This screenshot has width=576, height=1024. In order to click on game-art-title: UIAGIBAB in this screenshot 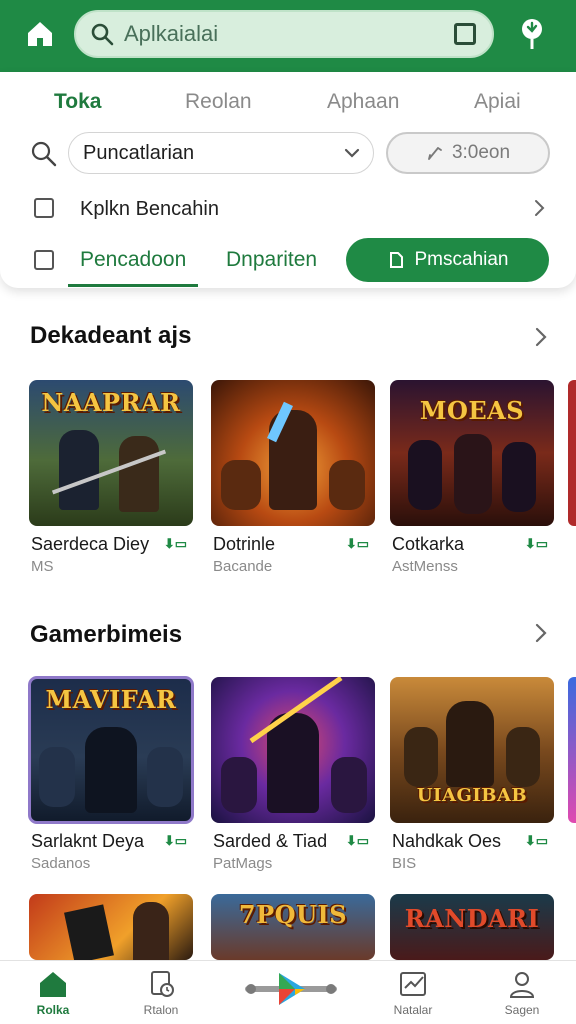, I will do `click(472, 795)`.